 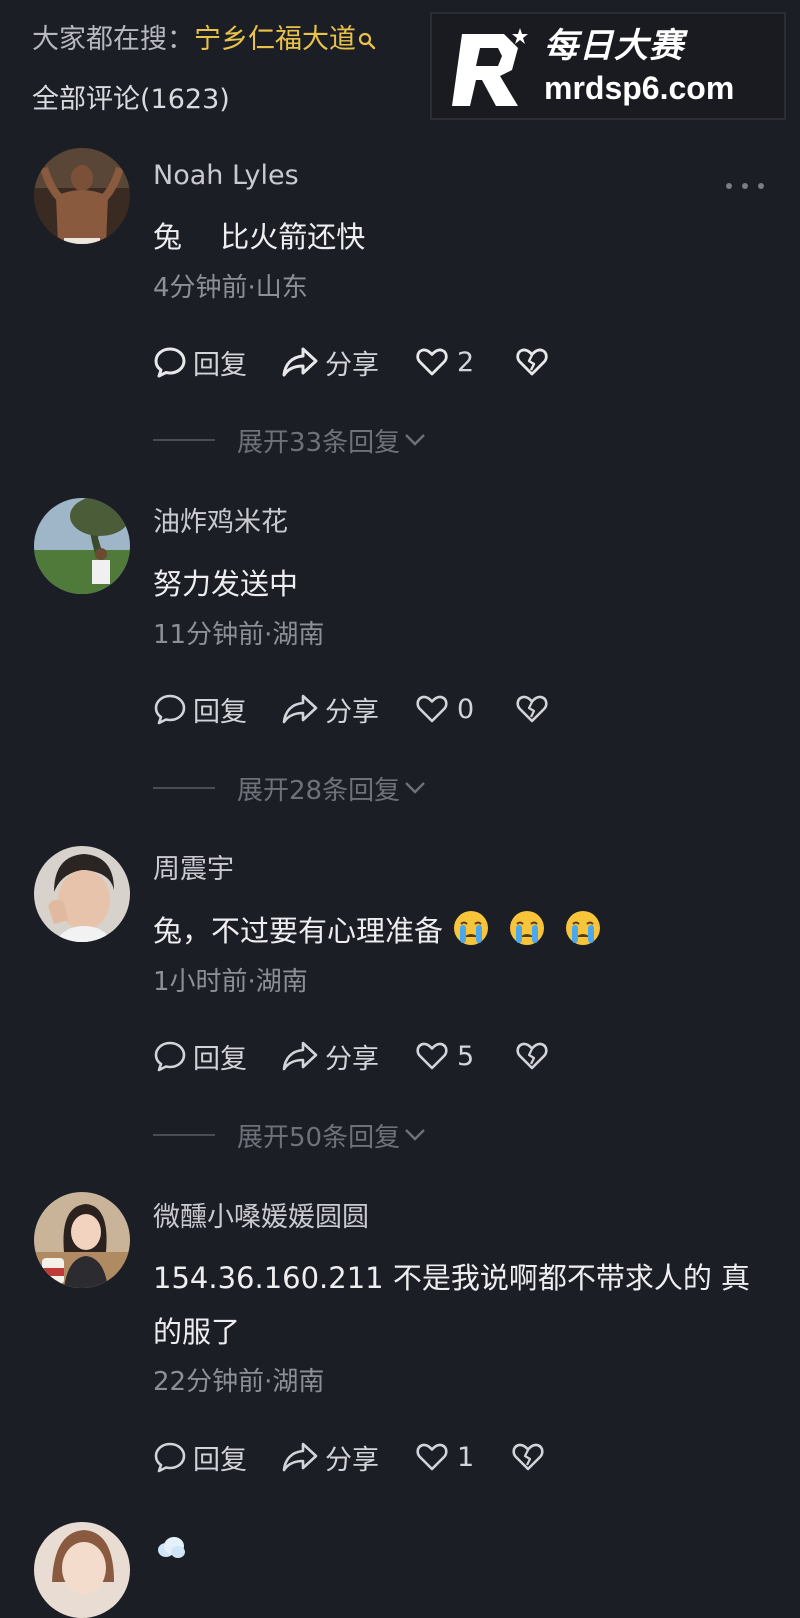 I want to click on watermark-title: 每日大赛, so click(x=614, y=46).